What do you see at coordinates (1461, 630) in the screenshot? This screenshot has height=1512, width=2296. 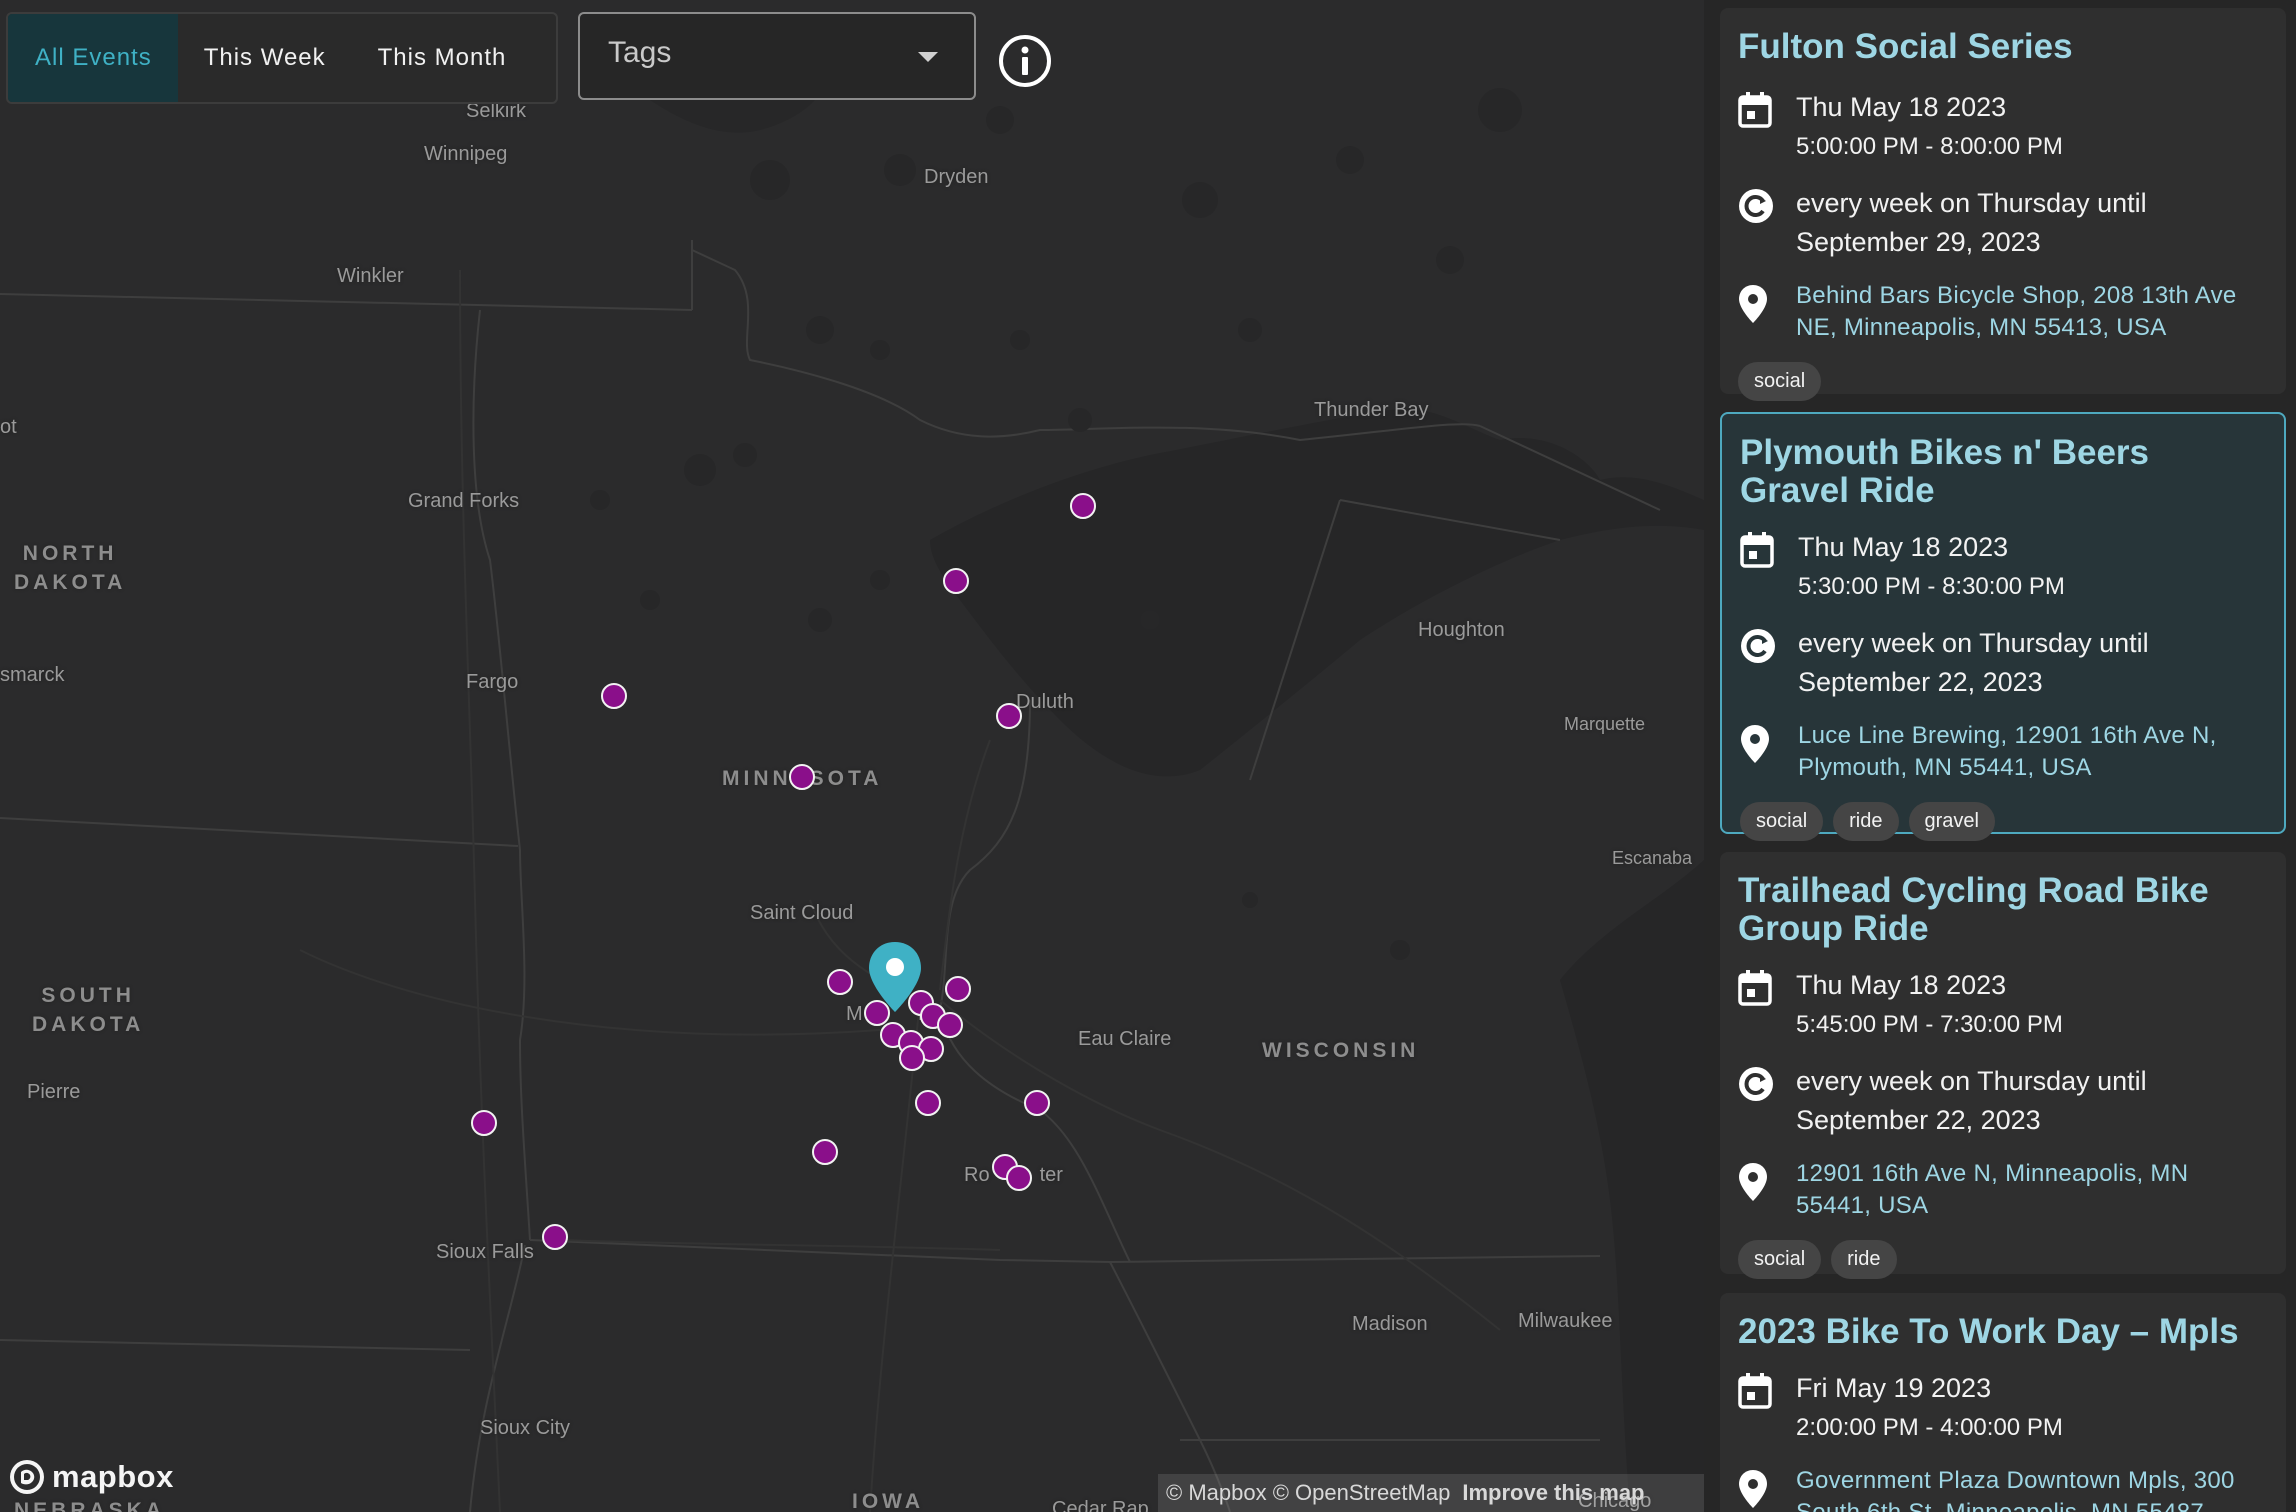 I see `place-label-houghton: Houghton` at bounding box center [1461, 630].